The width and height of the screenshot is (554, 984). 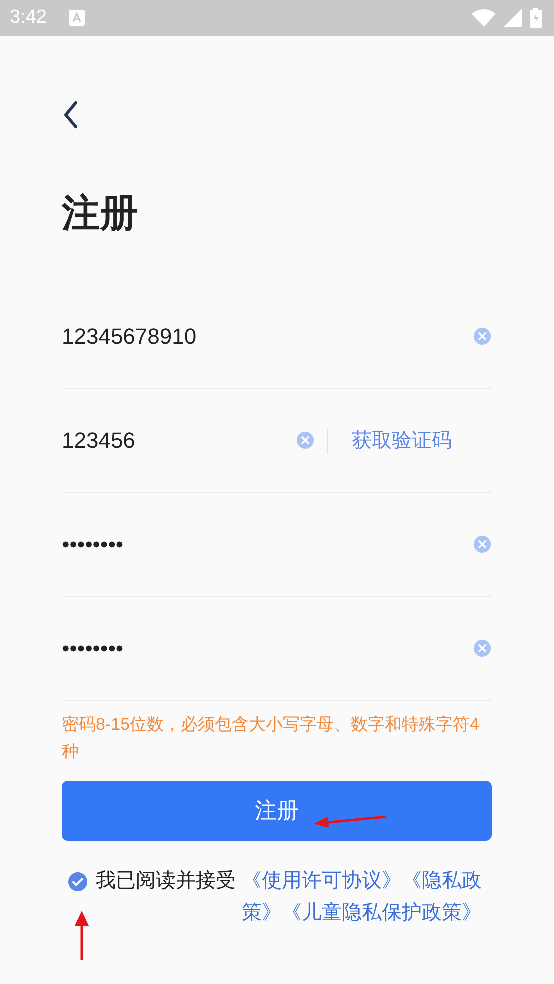 I want to click on wifi-icon, so click(x=484, y=18).